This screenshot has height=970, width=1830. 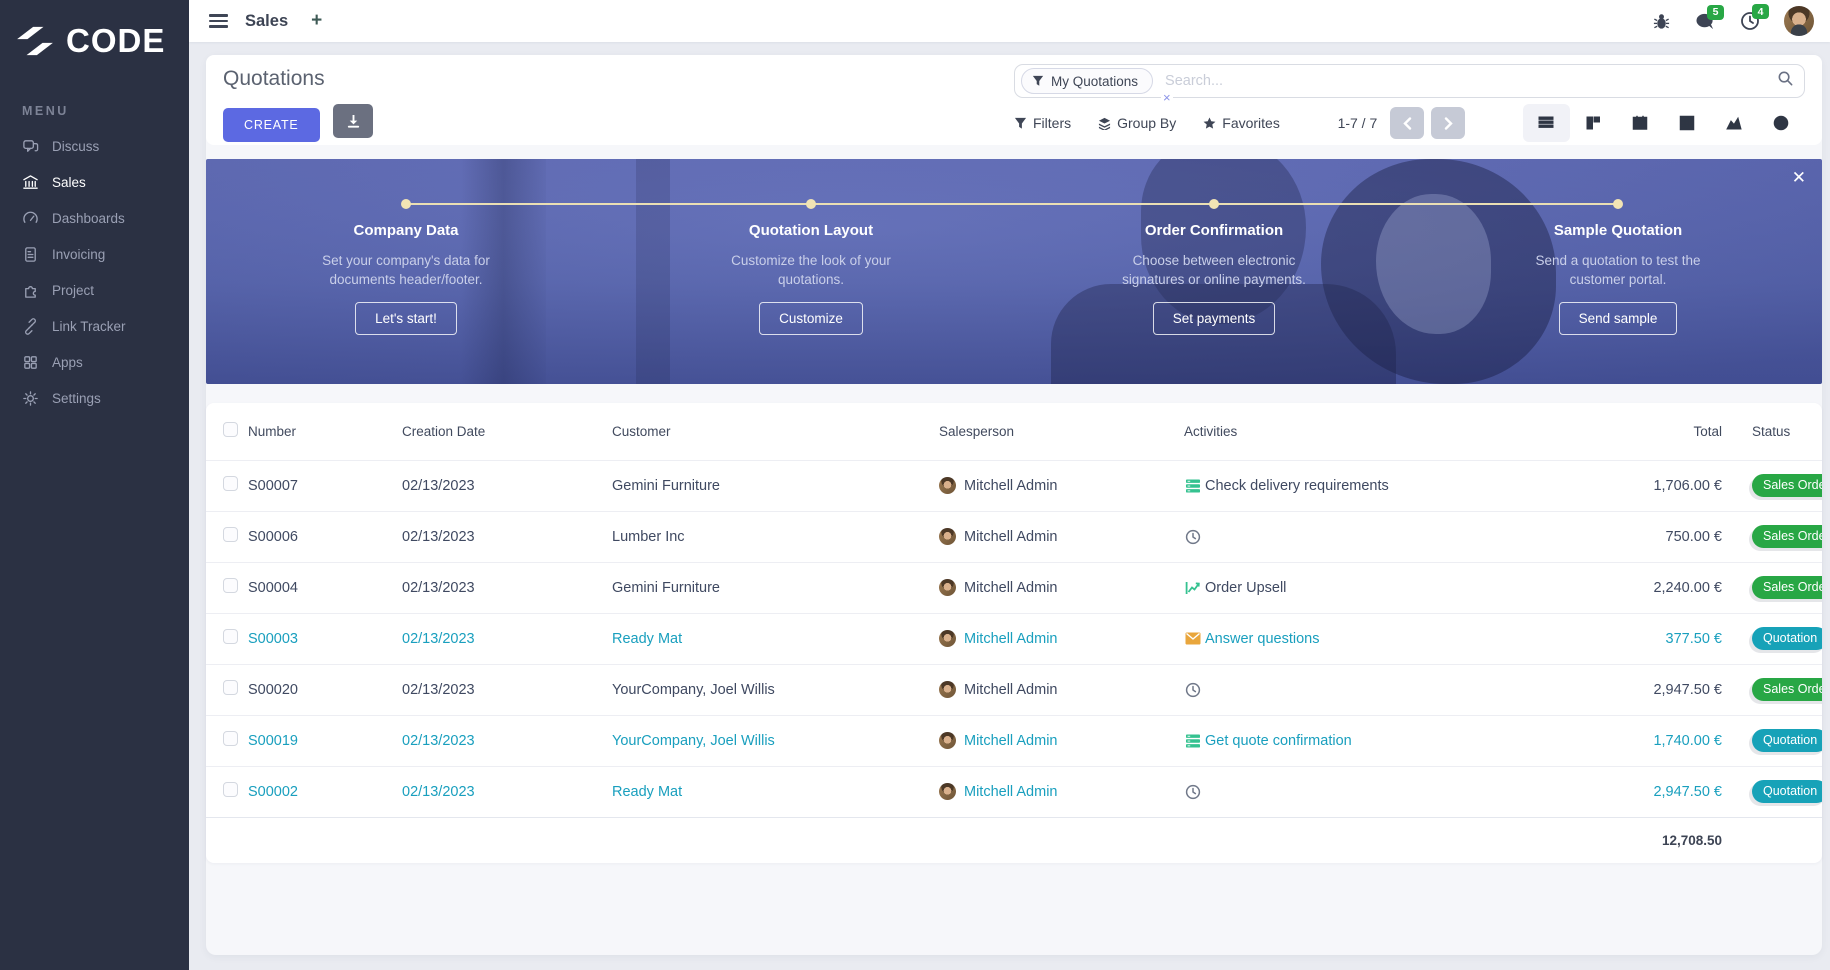 What do you see at coordinates (1546, 123) in the screenshot?
I see `view-list-icon` at bounding box center [1546, 123].